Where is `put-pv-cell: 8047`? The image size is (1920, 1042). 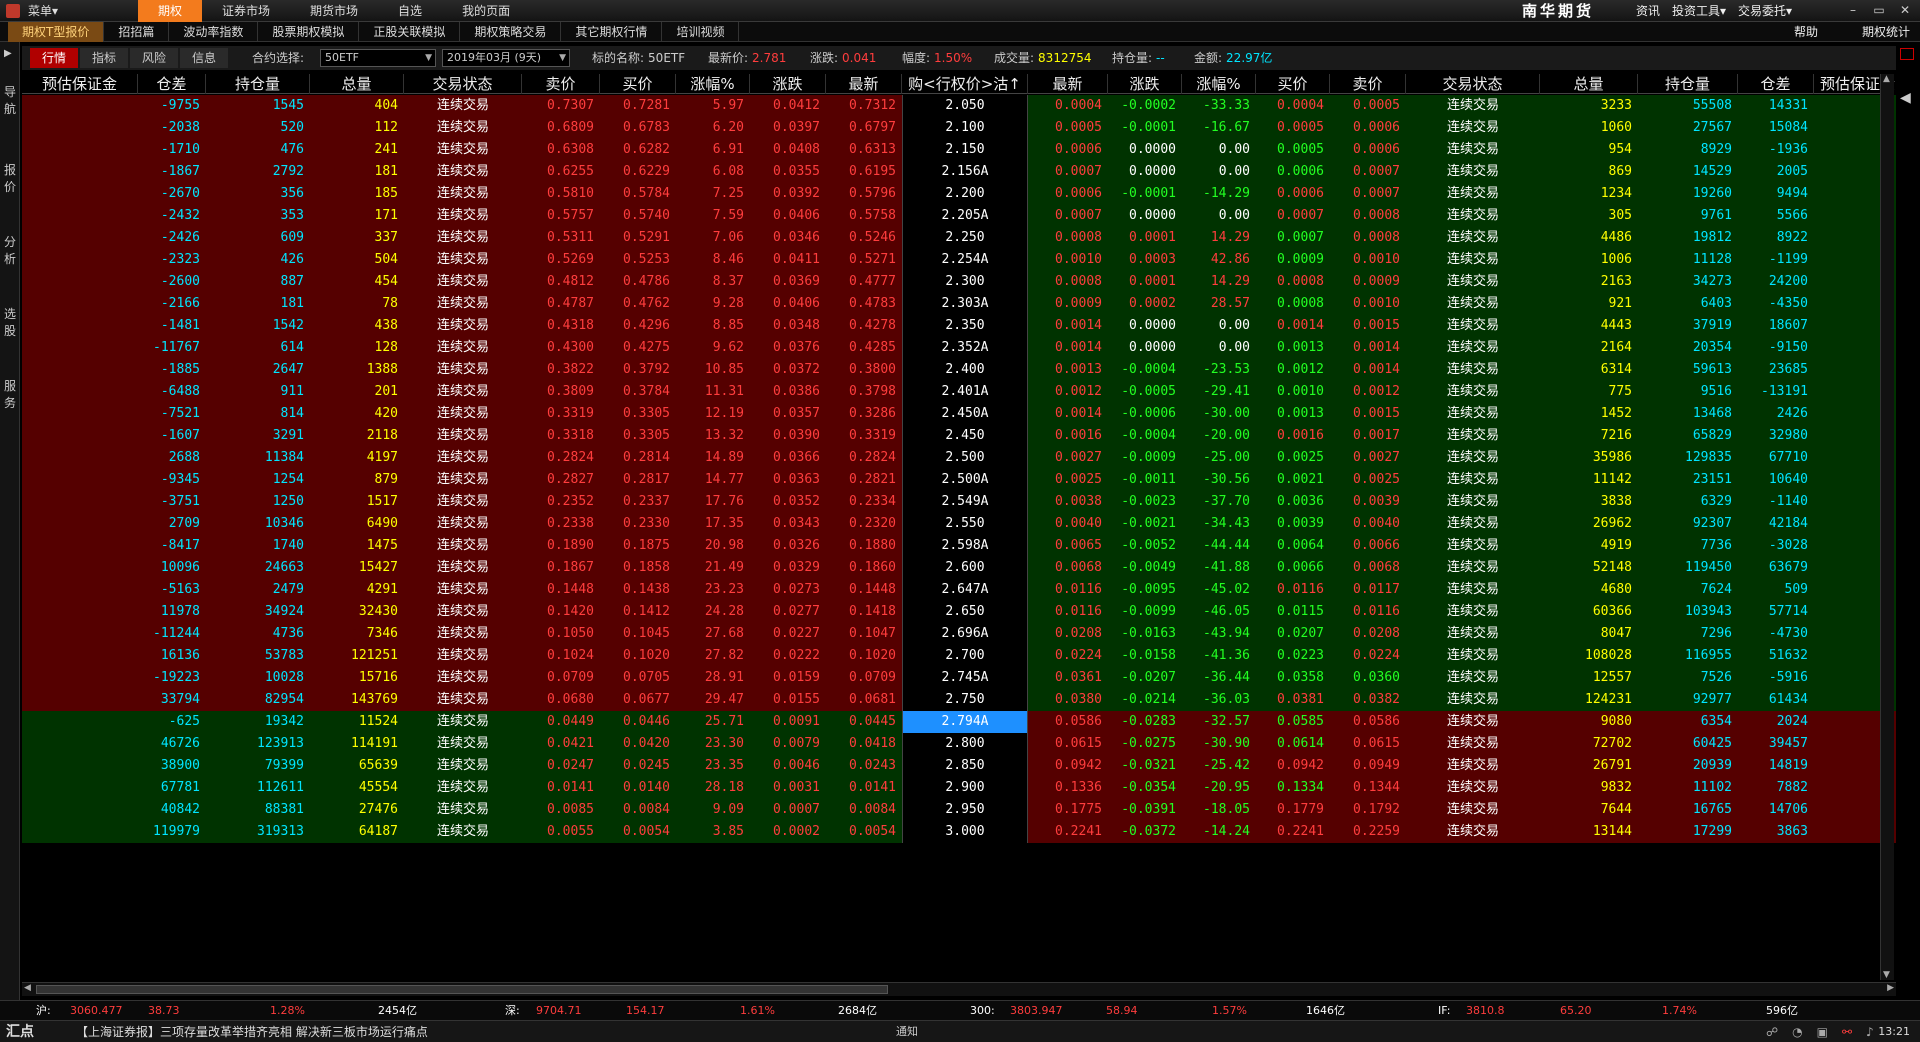
put-pv-cell: 8047 is located at coordinates (1589, 634).